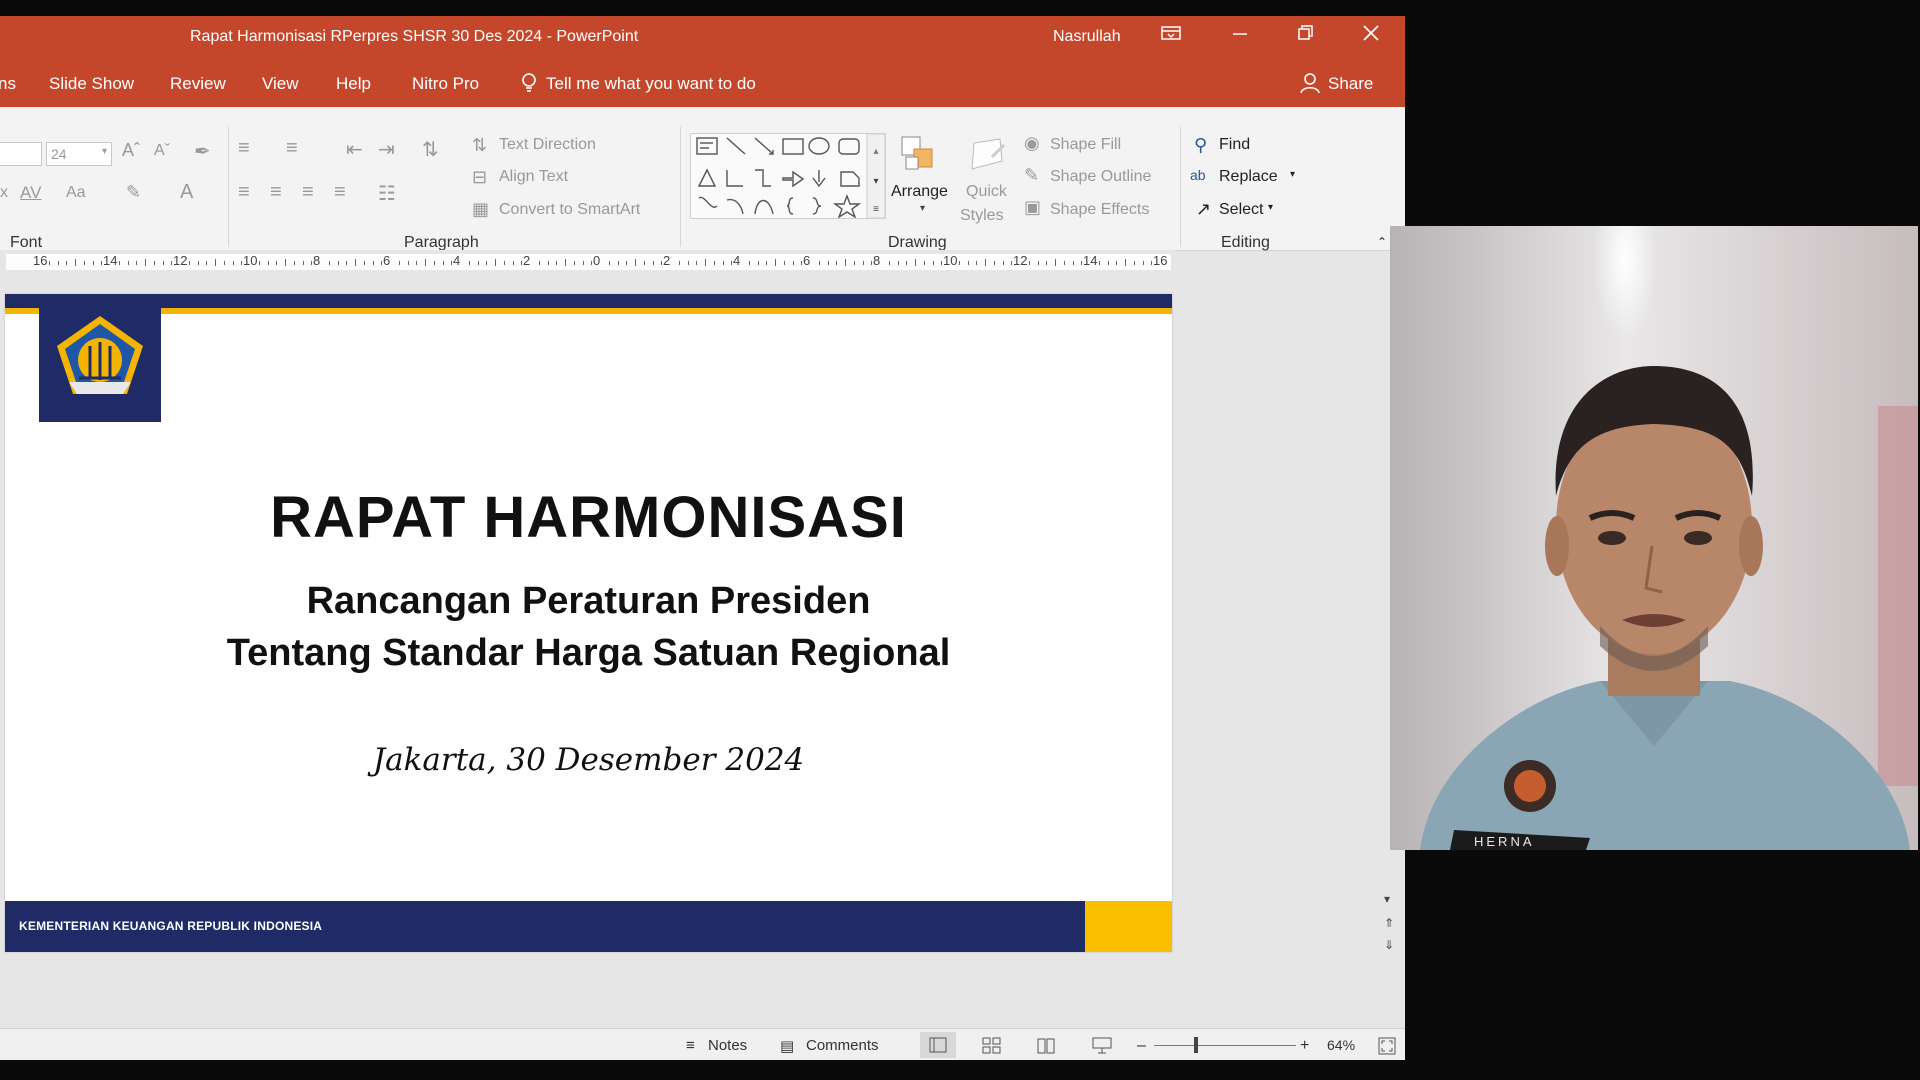 Image resolution: width=1920 pixels, height=1080 pixels. What do you see at coordinates (292, 148) in the screenshot?
I see `numbering-icon: ≡` at bounding box center [292, 148].